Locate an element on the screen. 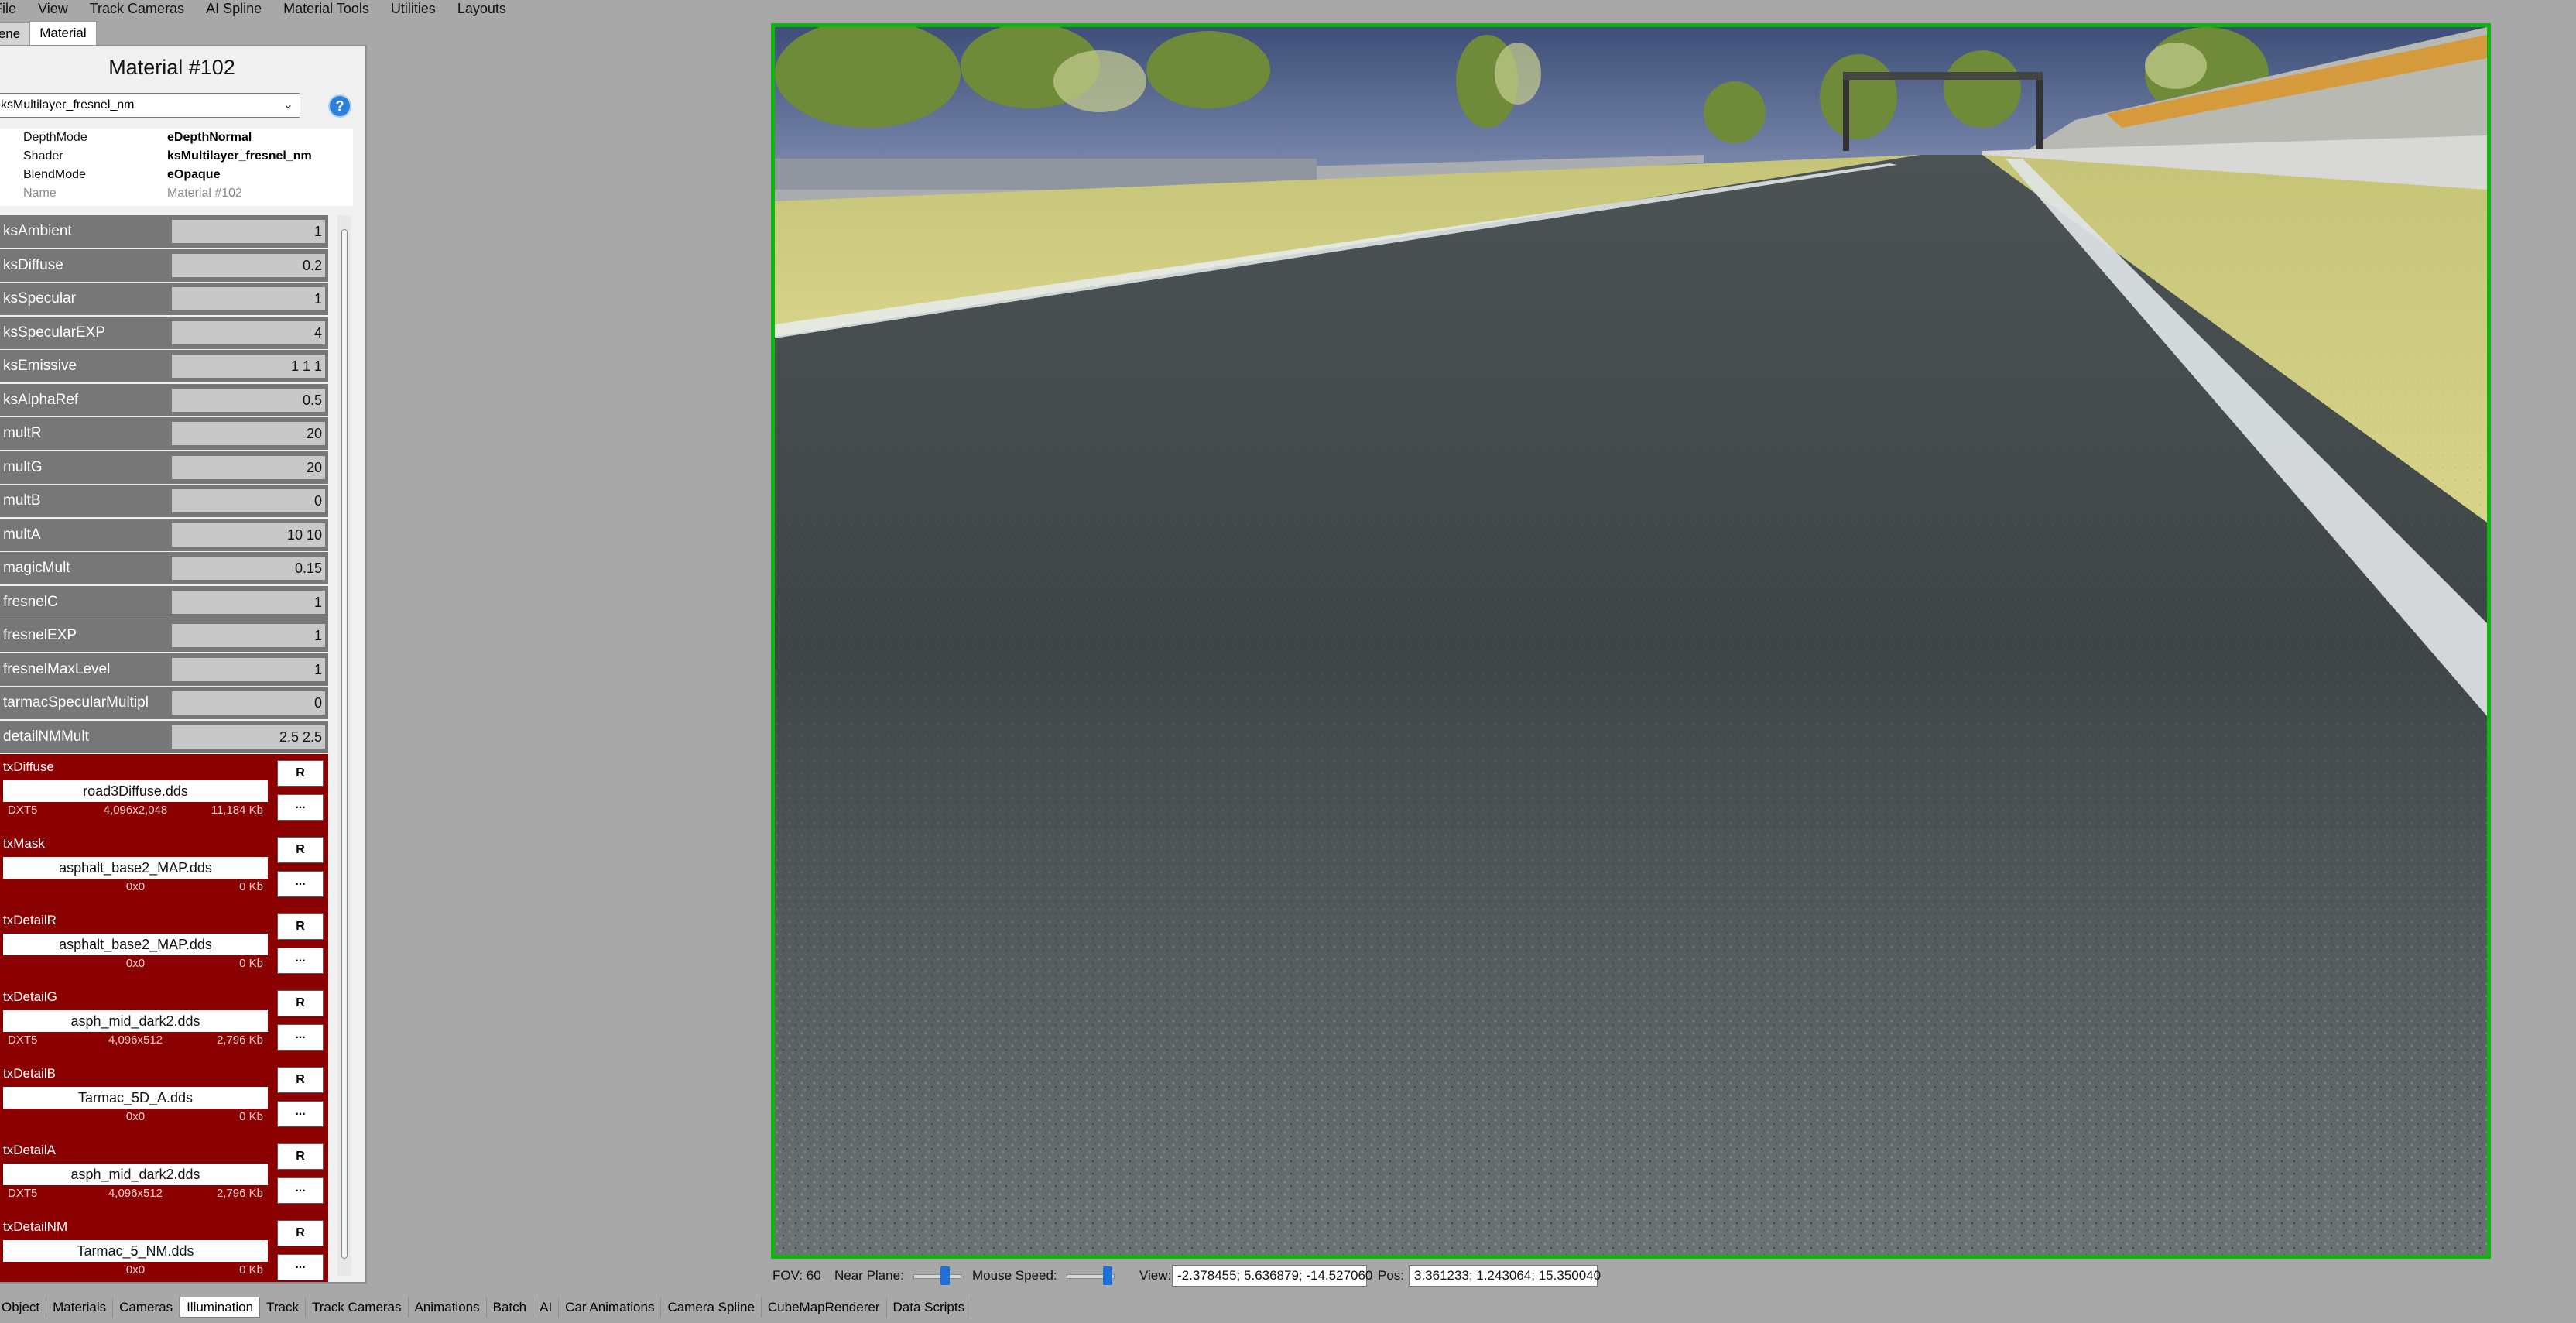  panel-scrollbar is located at coordinates (344, 745).